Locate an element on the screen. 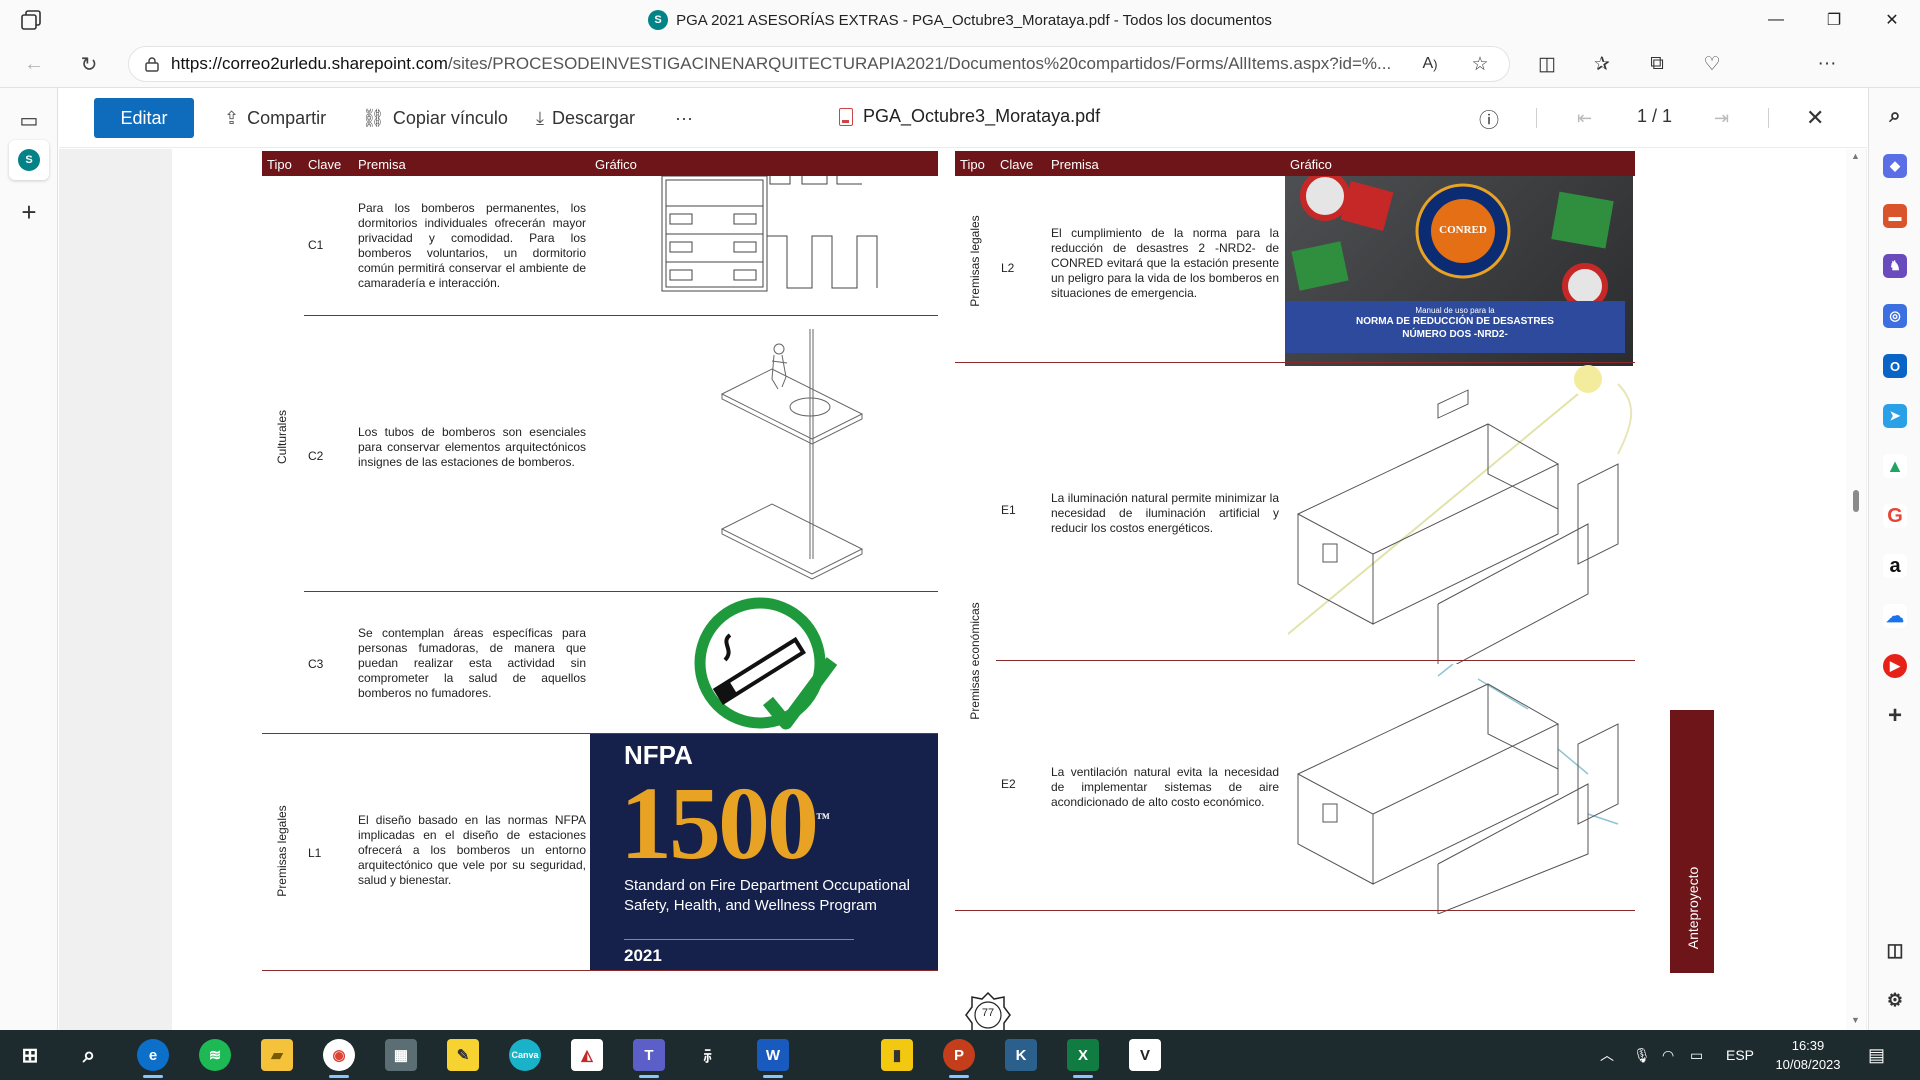  clave-l2: L2 is located at coordinates (1008, 268).